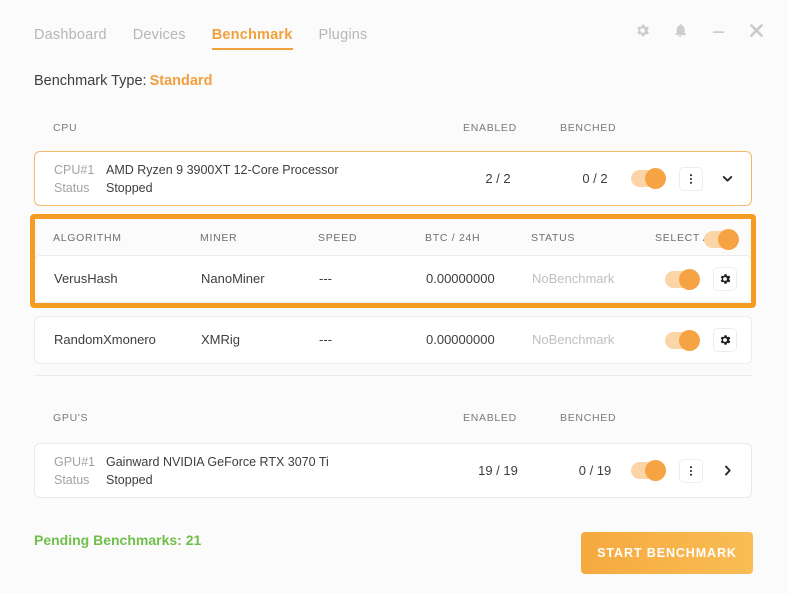 Image resolution: width=788 pixels, height=594 pixels. I want to click on tab-benchmark: Benchmark, so click(252, 38).